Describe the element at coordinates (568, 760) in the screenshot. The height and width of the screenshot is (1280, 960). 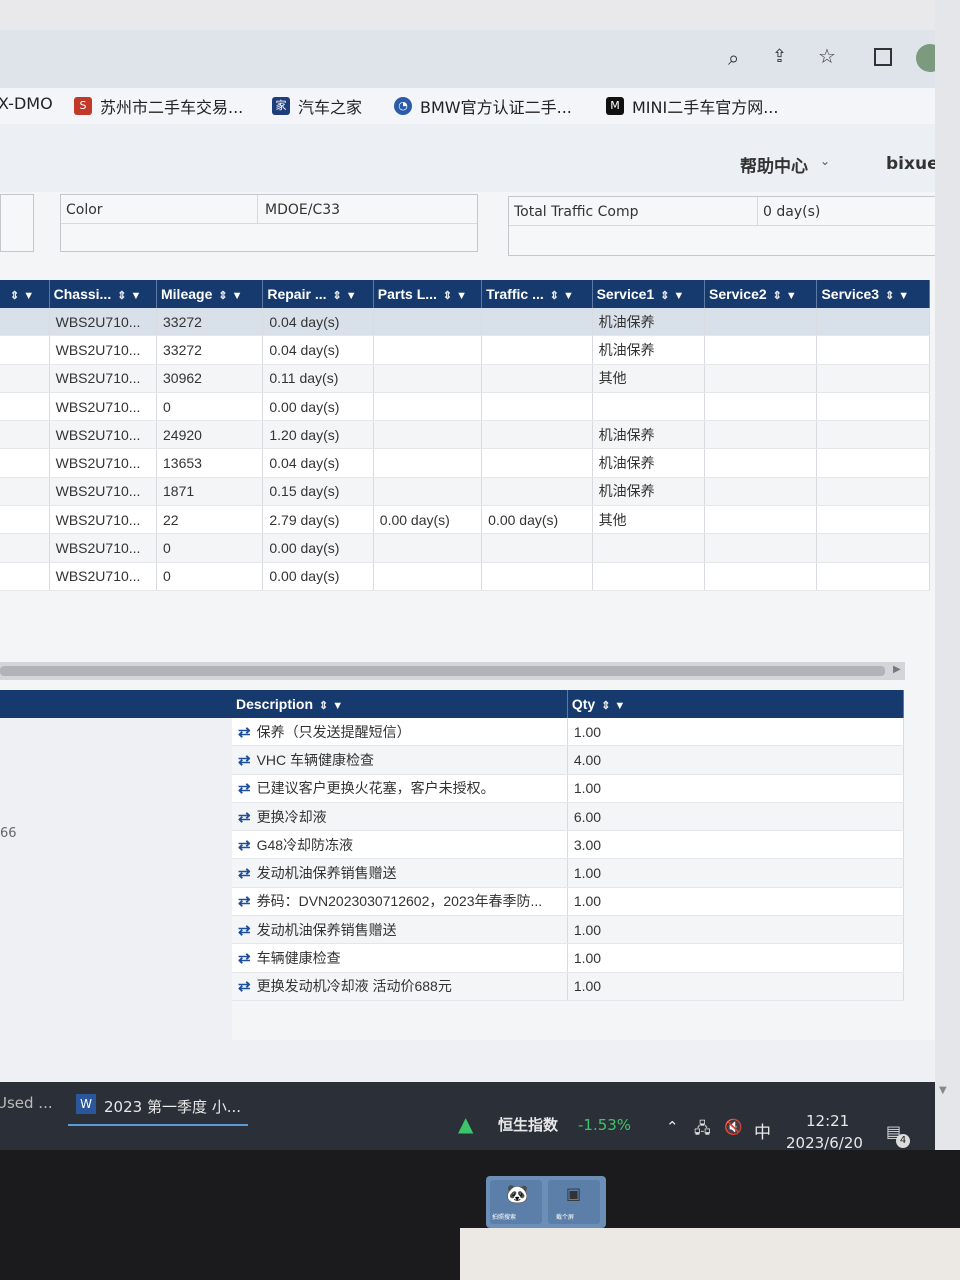
I see `table-row: ⇄ VHC 车辆健康检查 4.00` at that location.